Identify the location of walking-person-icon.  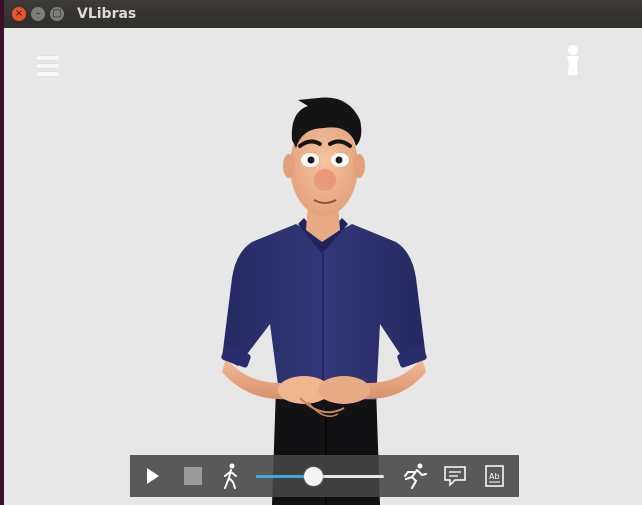
(230, 476).